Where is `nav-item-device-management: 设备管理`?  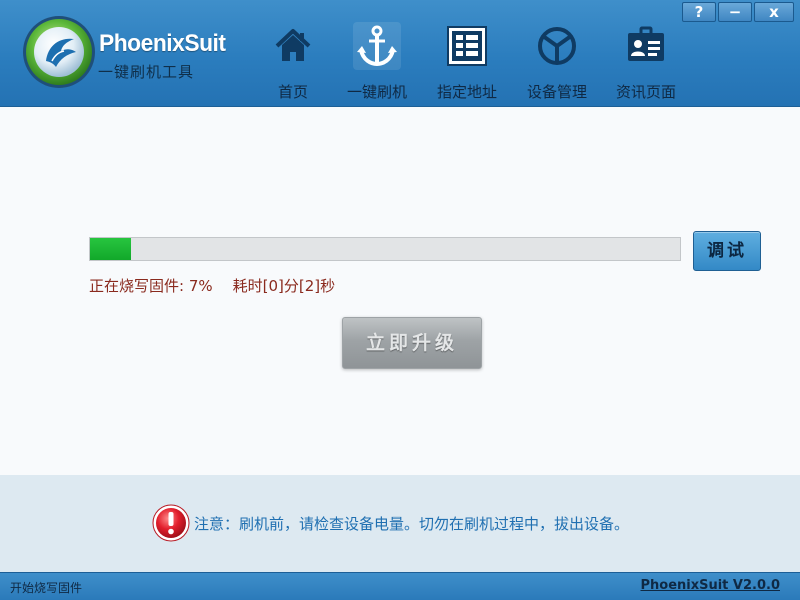
nav-item-device-management: 设备管理 is located at coordinates (557, 53).